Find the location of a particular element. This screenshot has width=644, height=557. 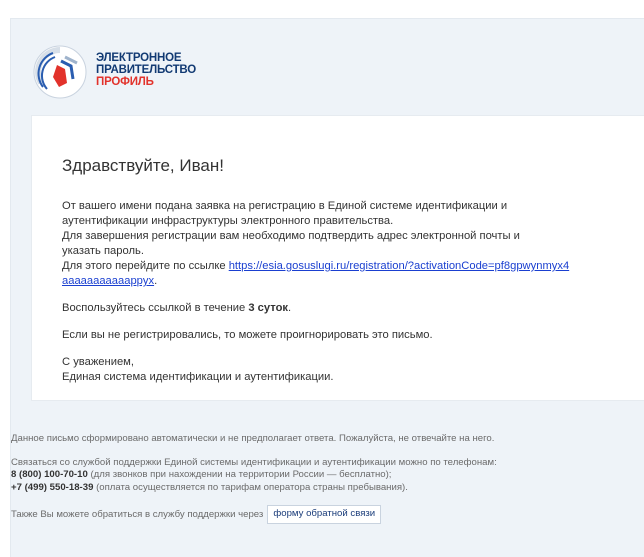

link-suffix: . is located at coordinates (156, 281).